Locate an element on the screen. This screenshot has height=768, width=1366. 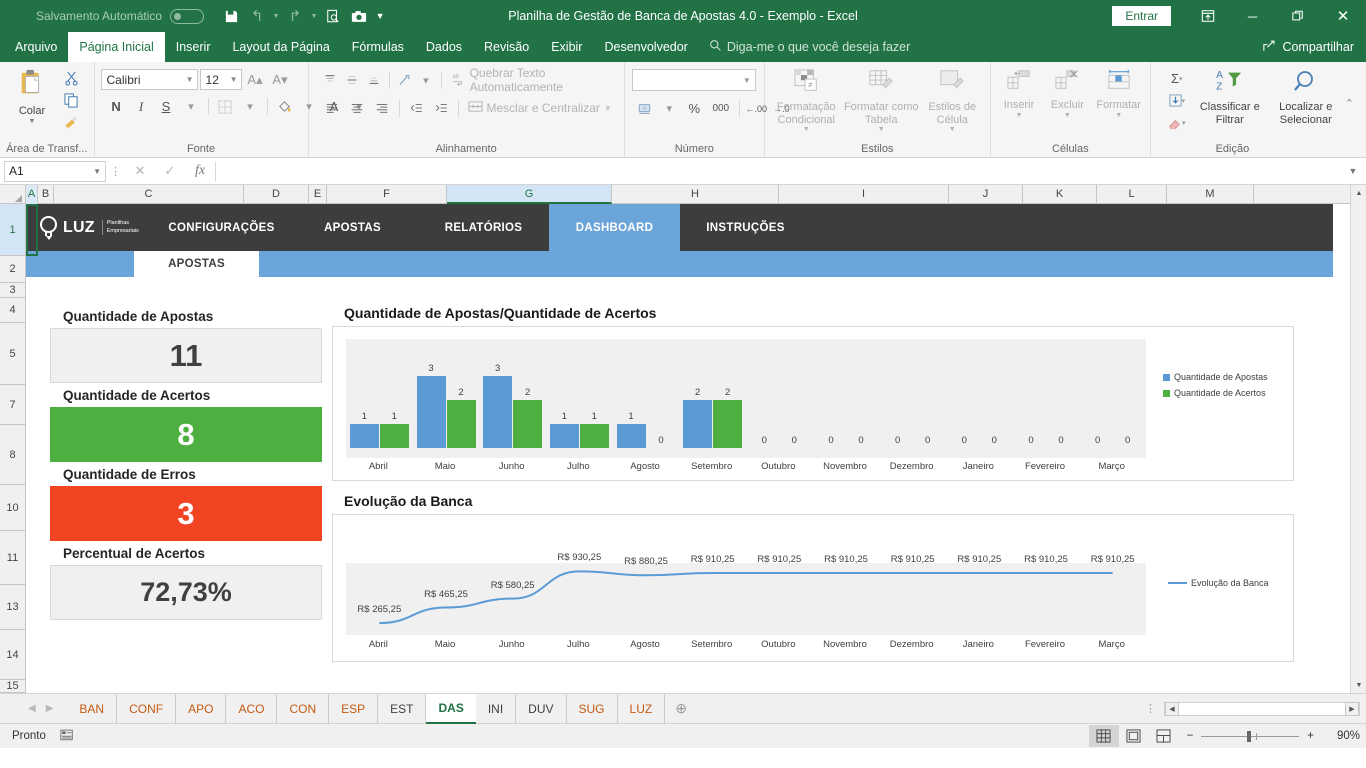
orientation-icon is located at coordinates (404, 80).